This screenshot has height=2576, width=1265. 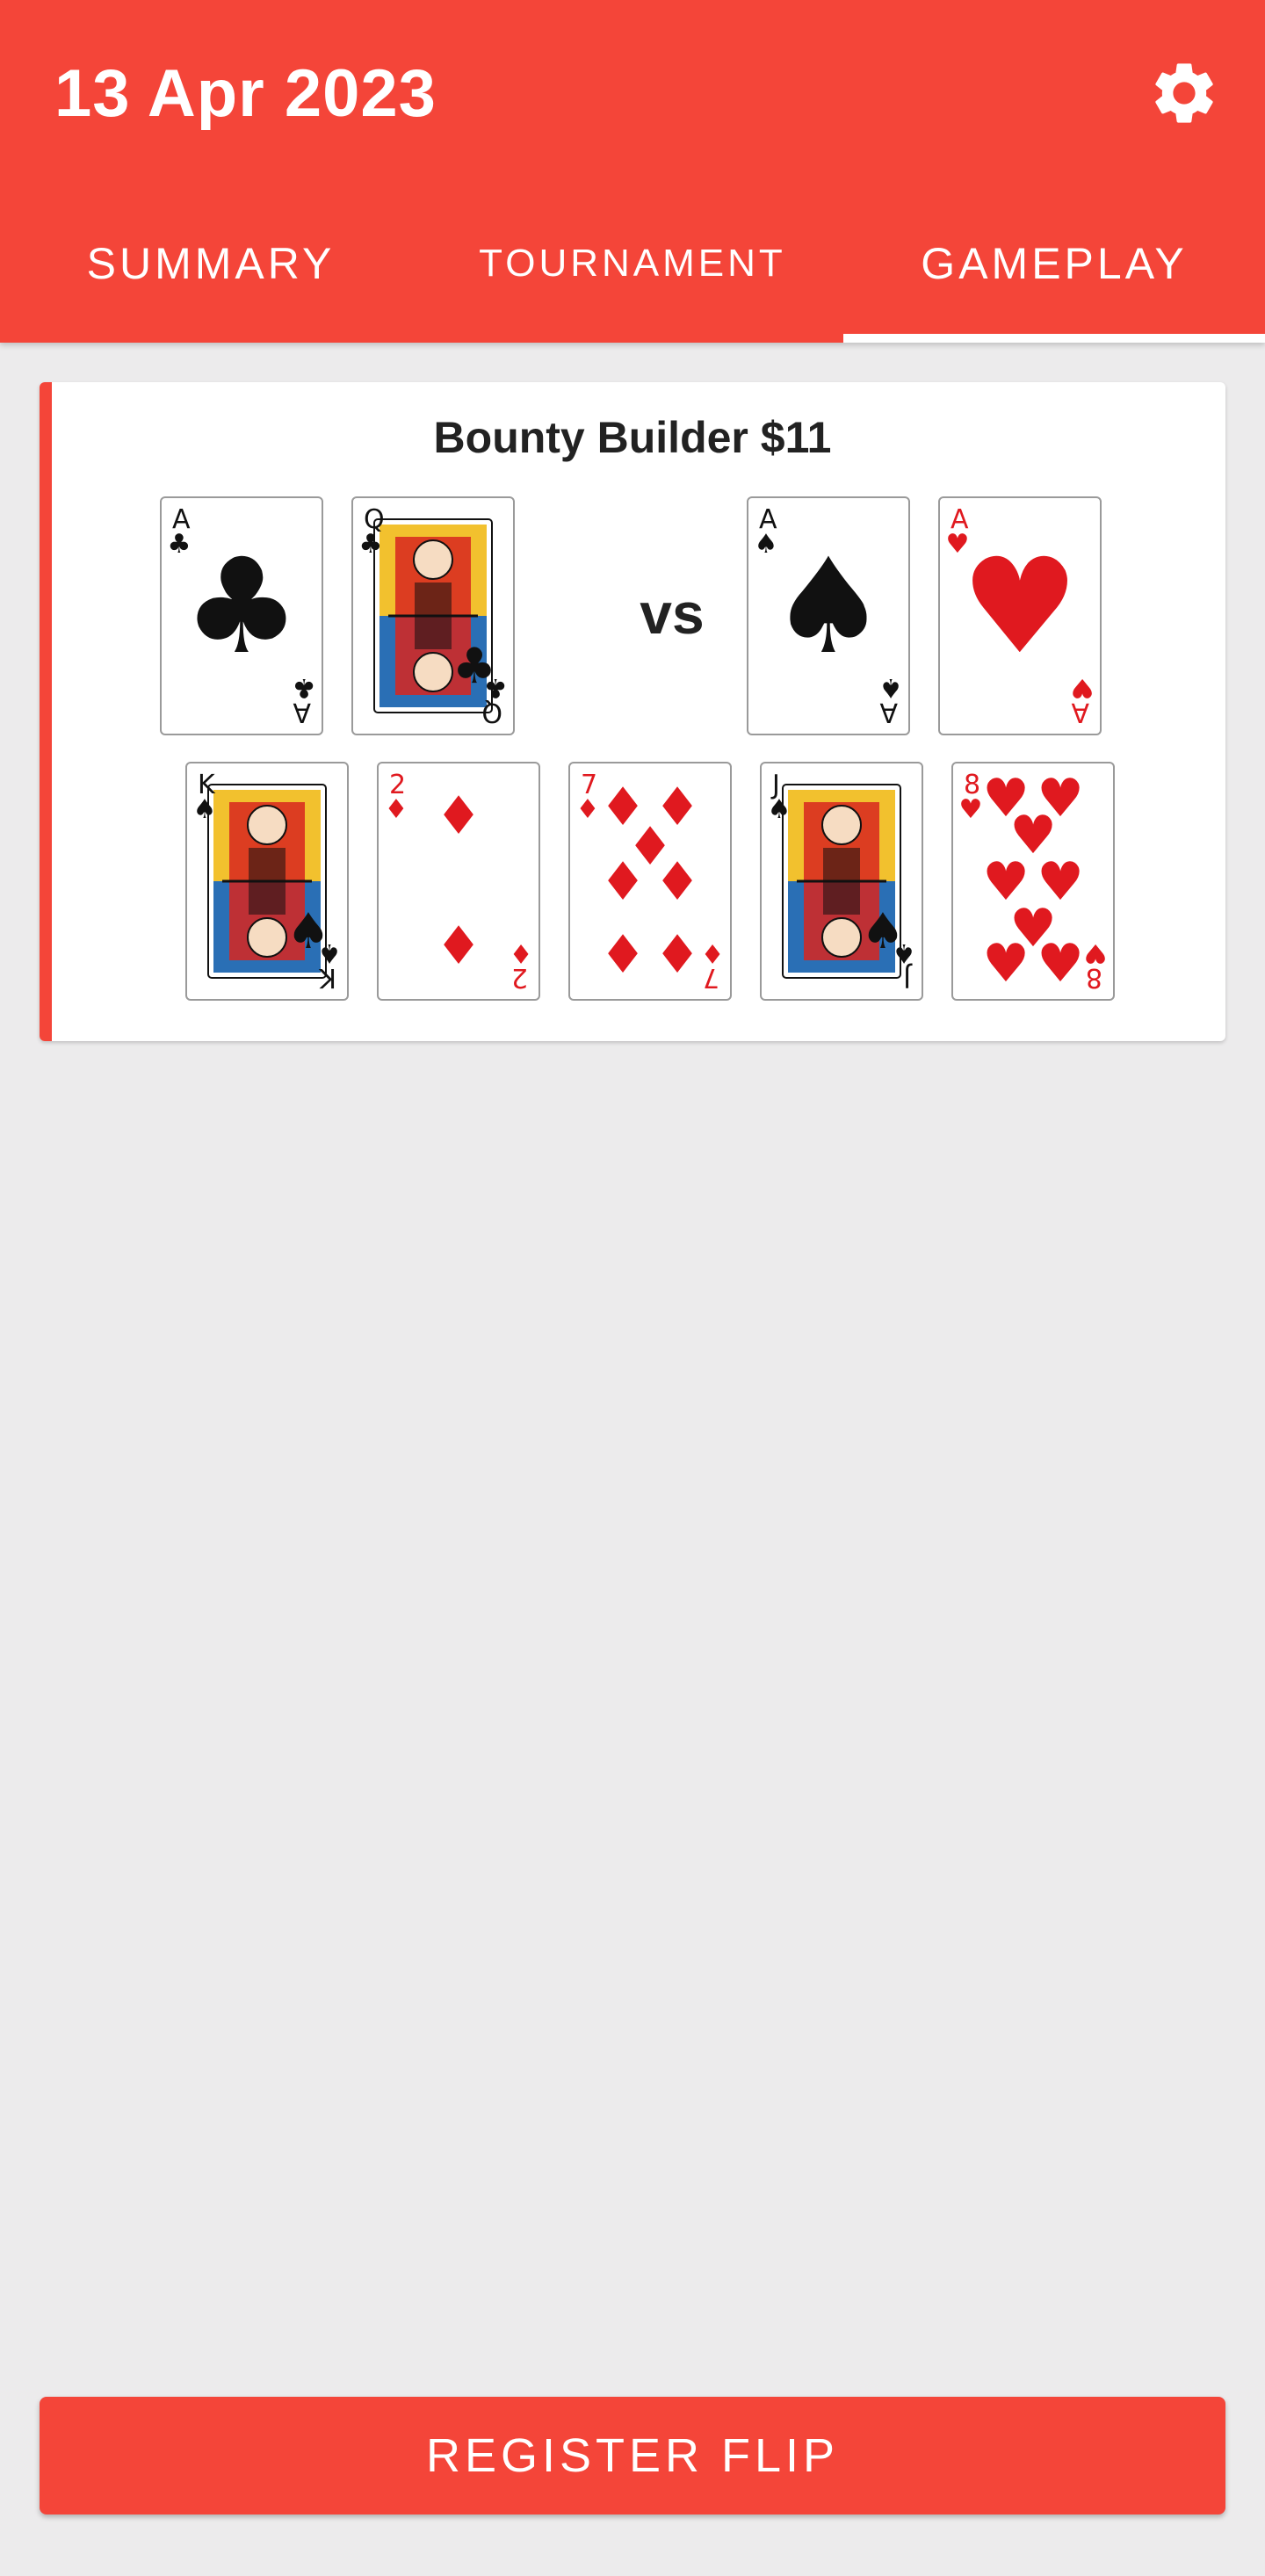 I want to click on board-card-4: ♠ J ♠ J ♠, so click(x=842, y=881).